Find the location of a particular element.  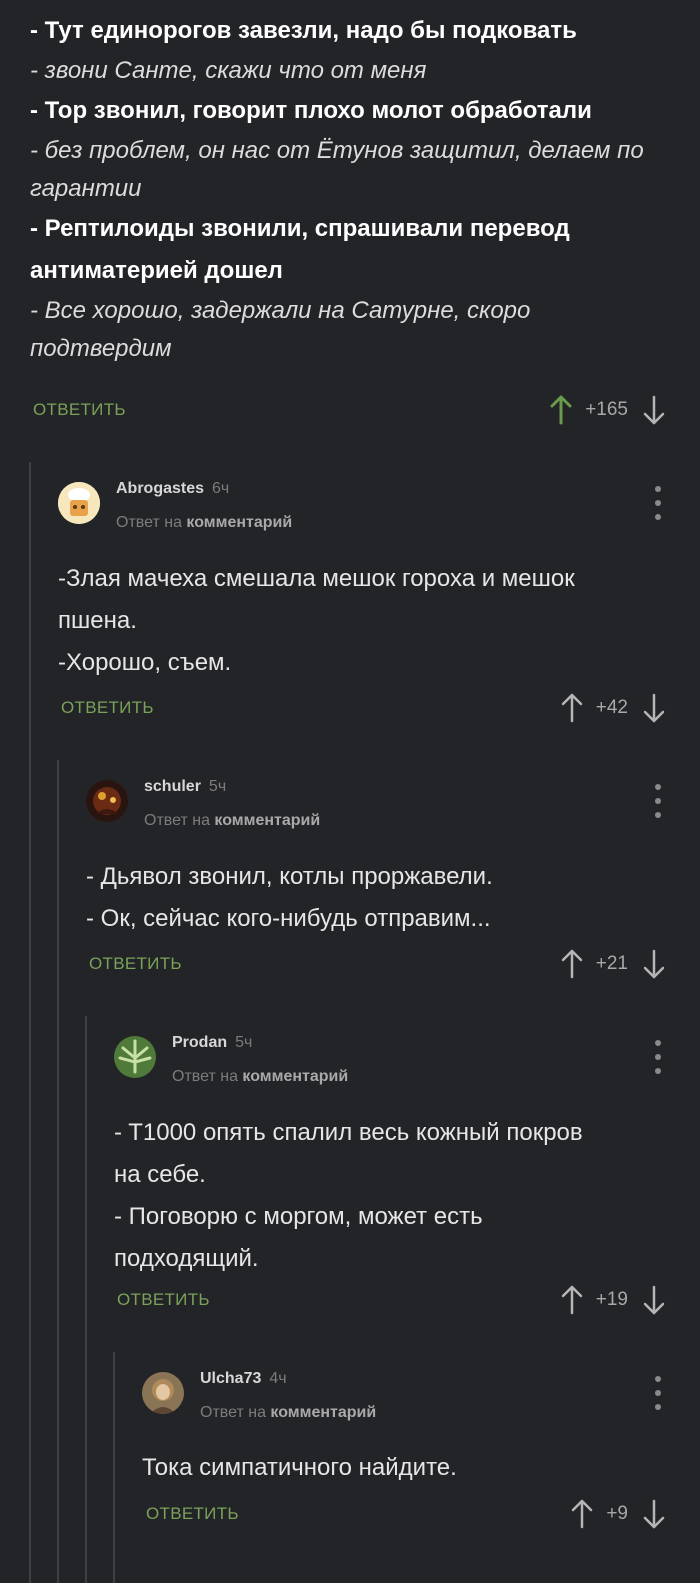

comment-header: Ulcha73 4ч Ответ на комментарий is located at coordinates (405, 1400).